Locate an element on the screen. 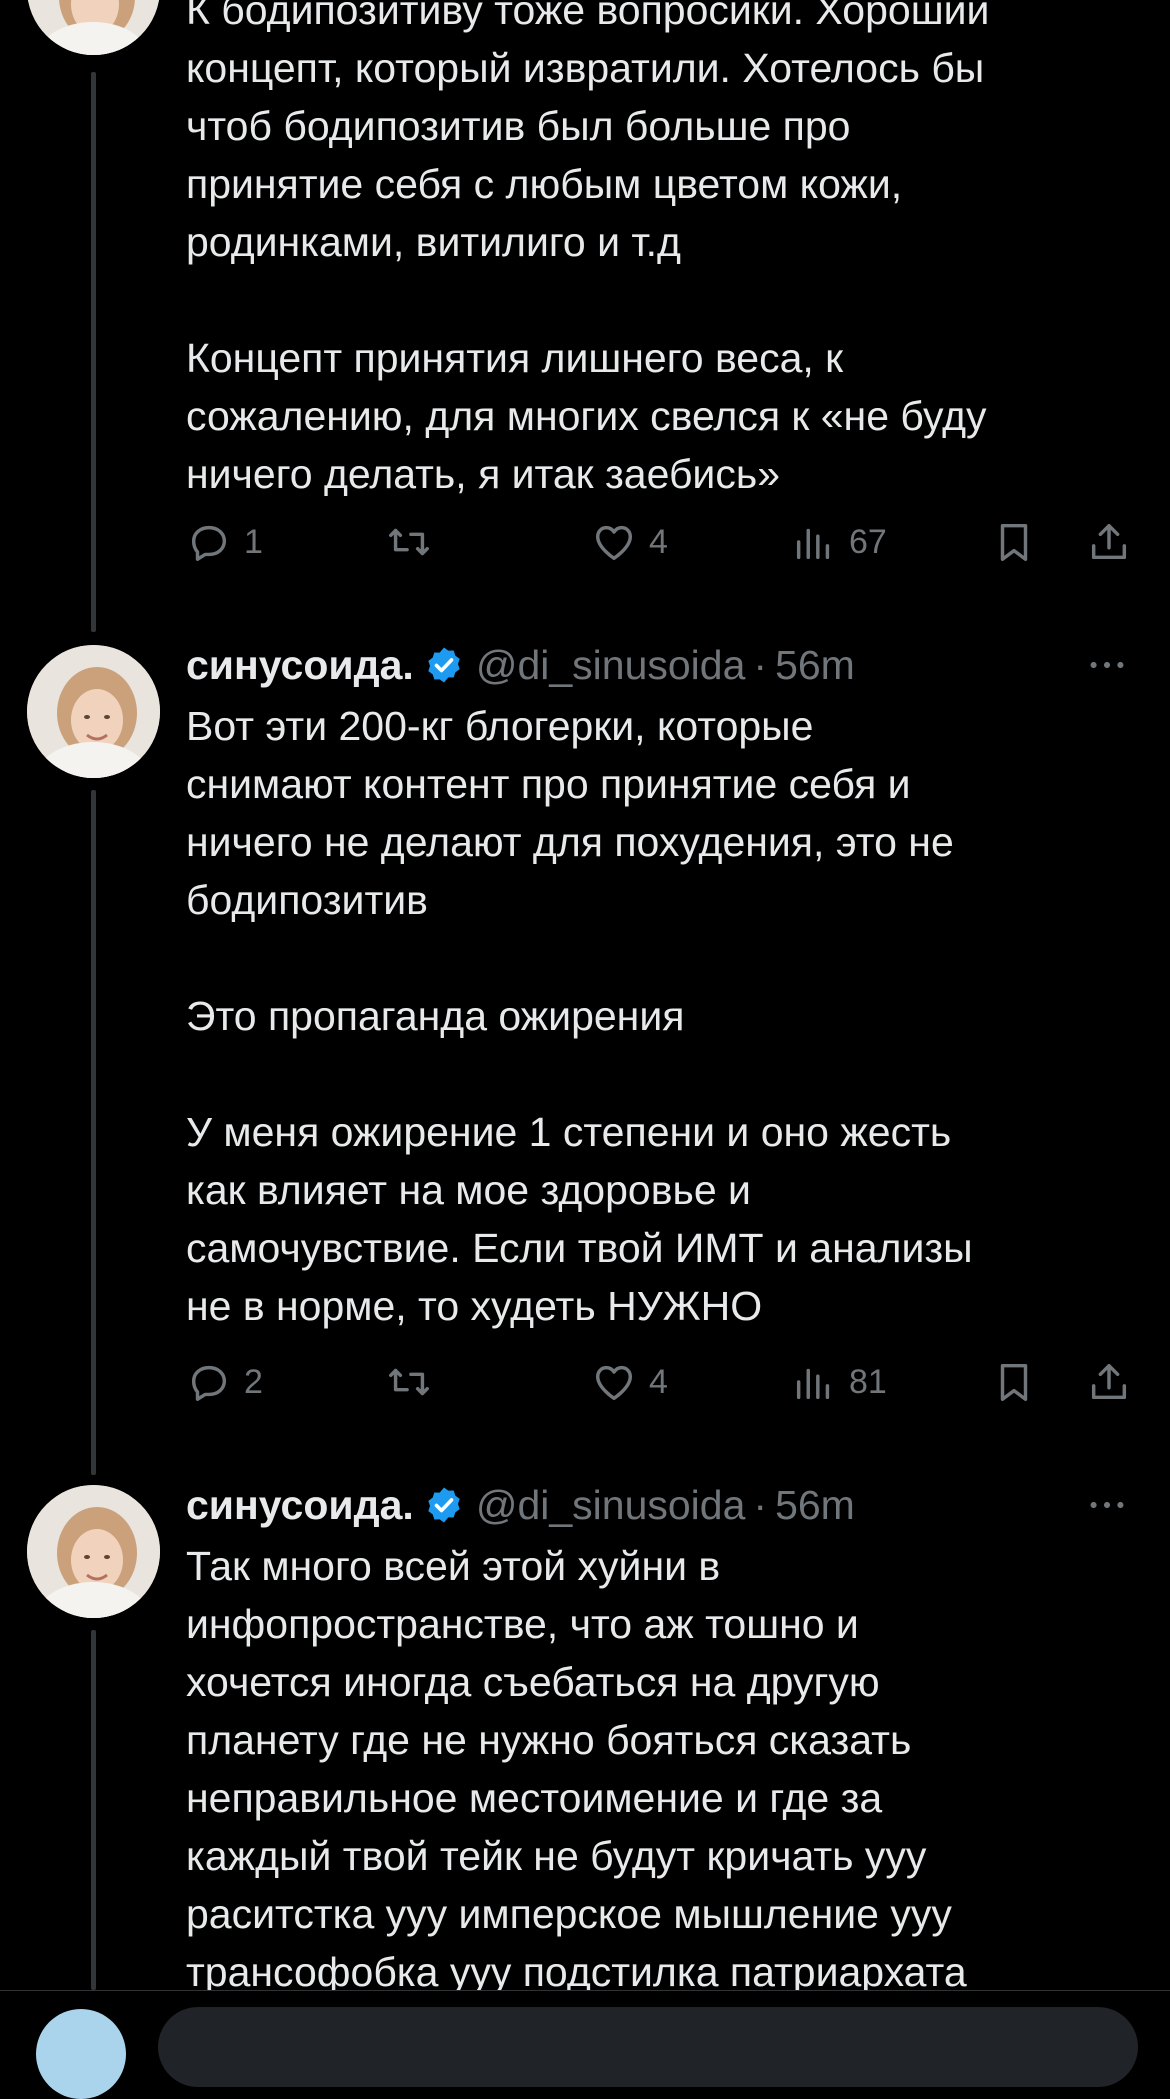 The image size is (1170, 2099). reply-button: 2 is located at coordinates (224, 1382).